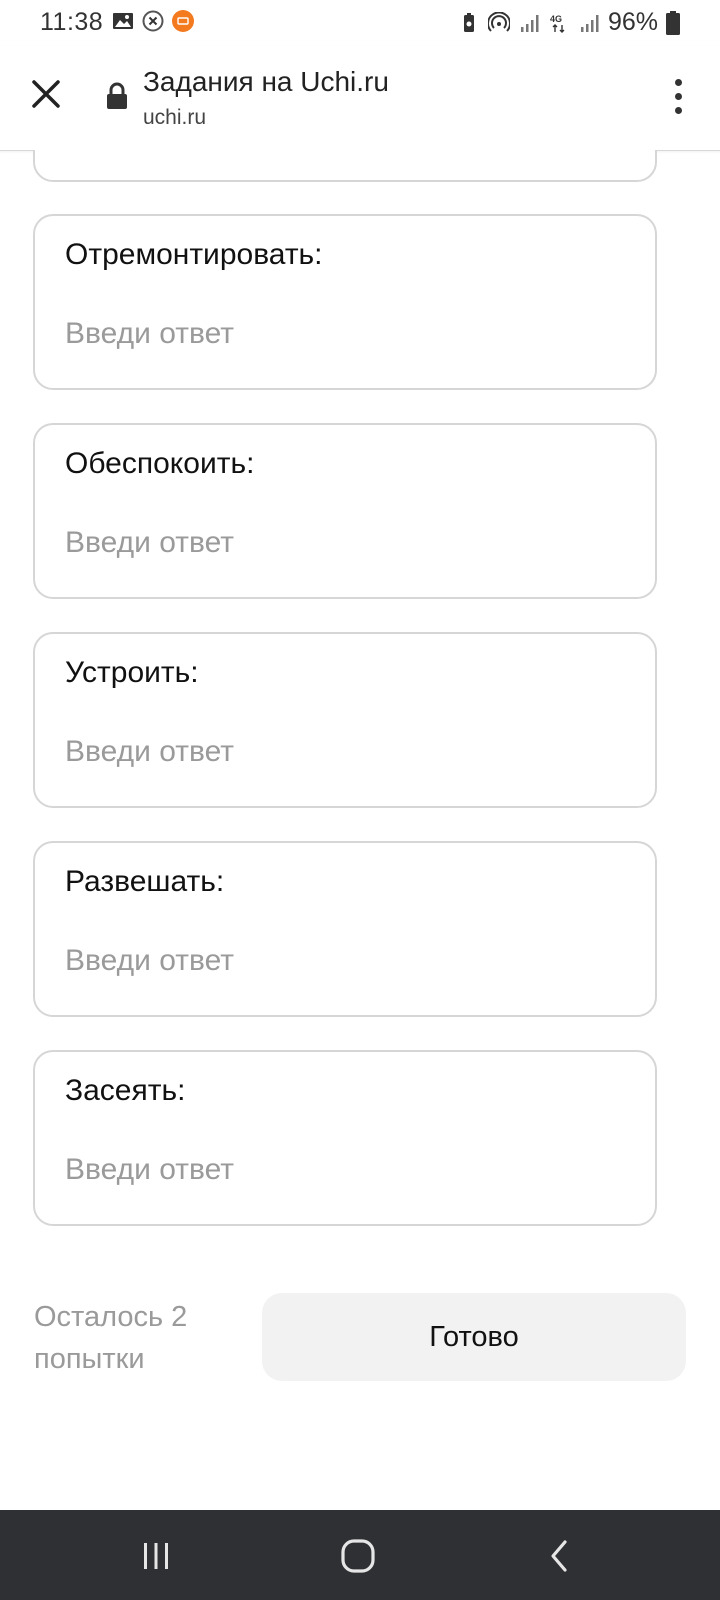  Describe the element at coordinates (132, 672) in the screenshot. I see `answer-label: Устроить:` at that location.